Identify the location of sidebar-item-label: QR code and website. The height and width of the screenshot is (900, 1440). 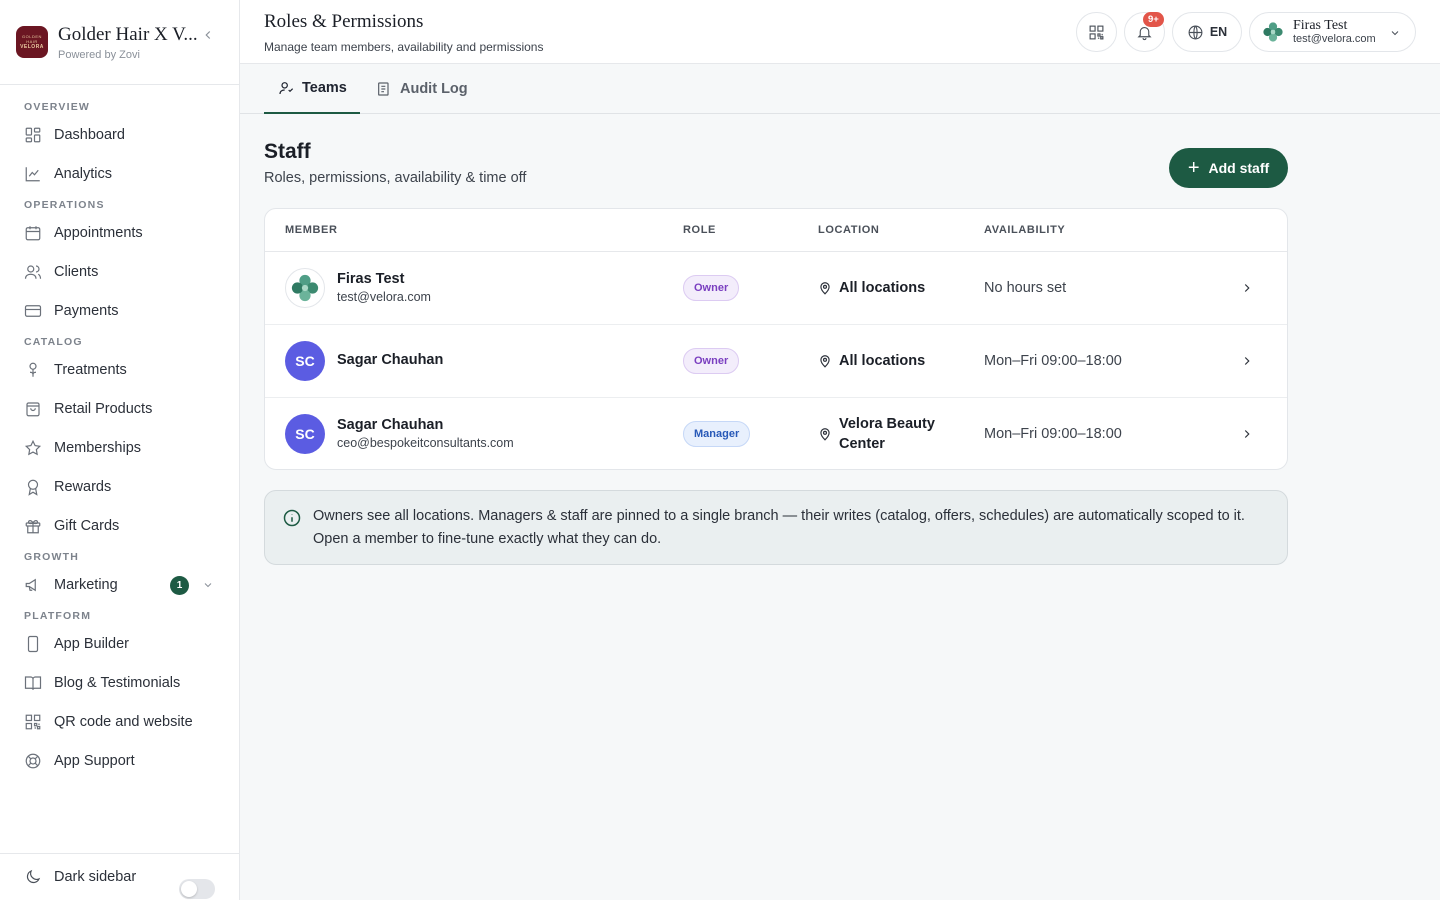
(123, 721).